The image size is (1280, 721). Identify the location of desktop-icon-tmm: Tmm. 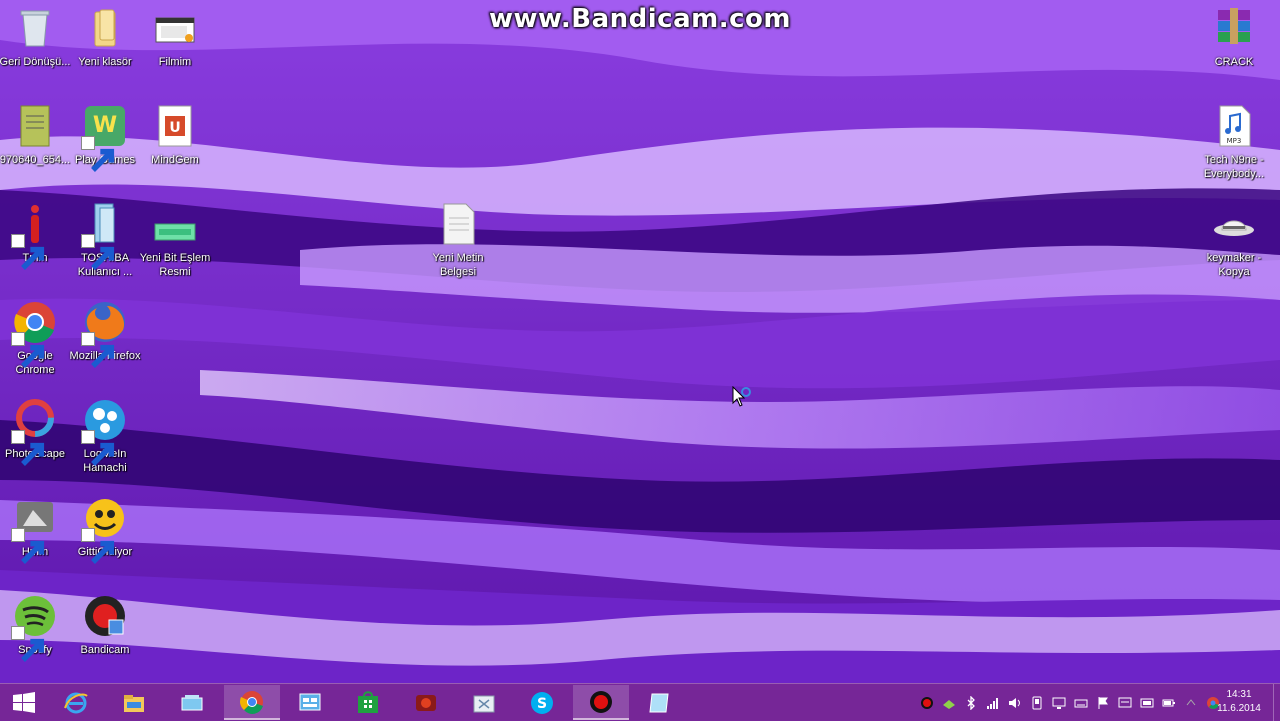
(36, 236).